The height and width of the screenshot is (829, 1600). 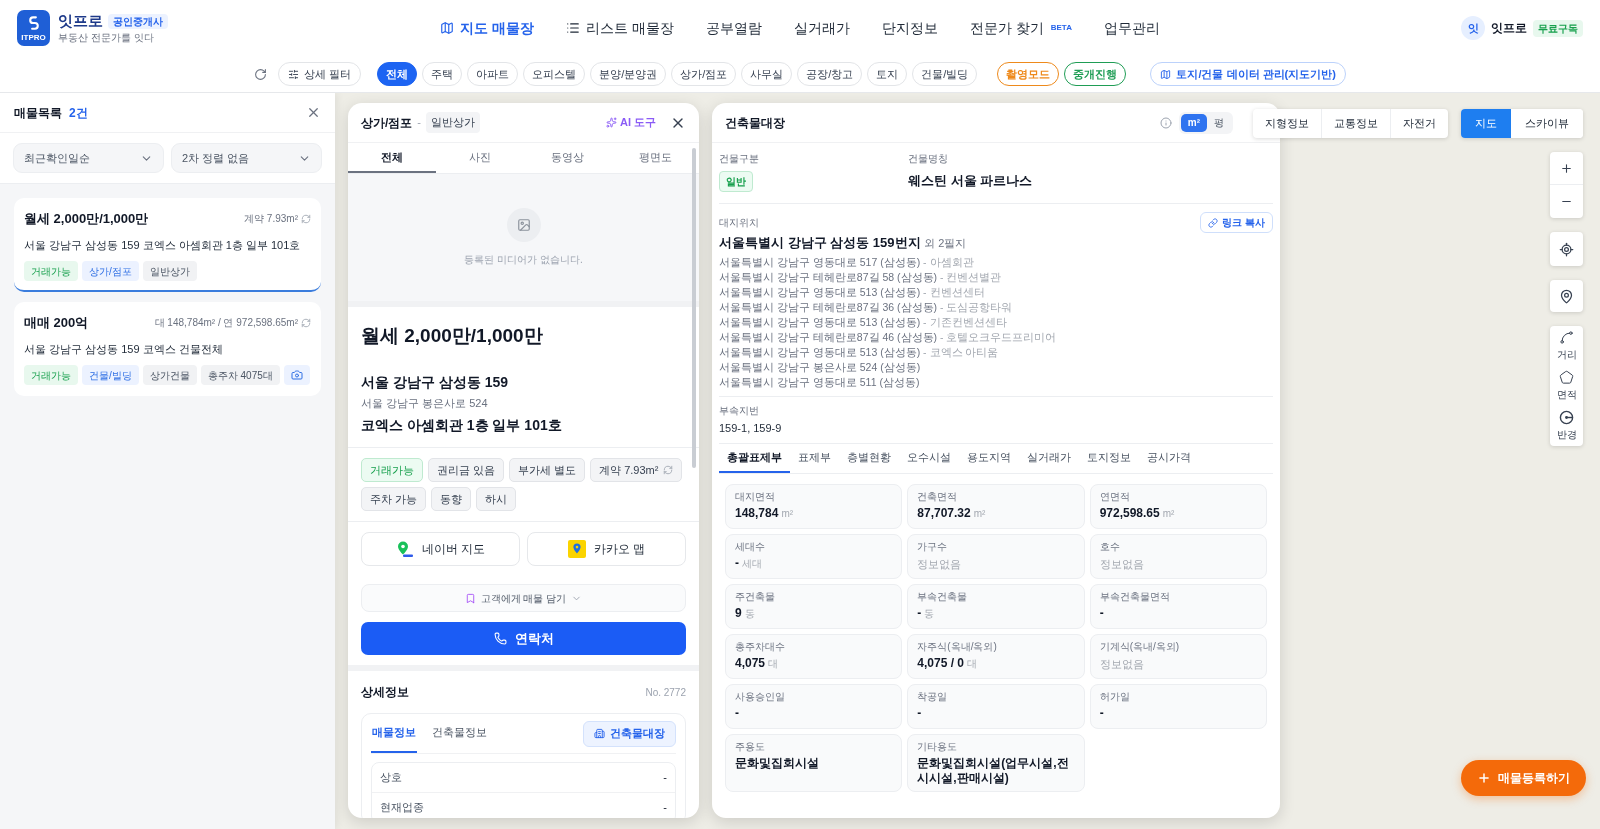 I want to click on details-tab: 건축물정보, so click(x=459, y=733).